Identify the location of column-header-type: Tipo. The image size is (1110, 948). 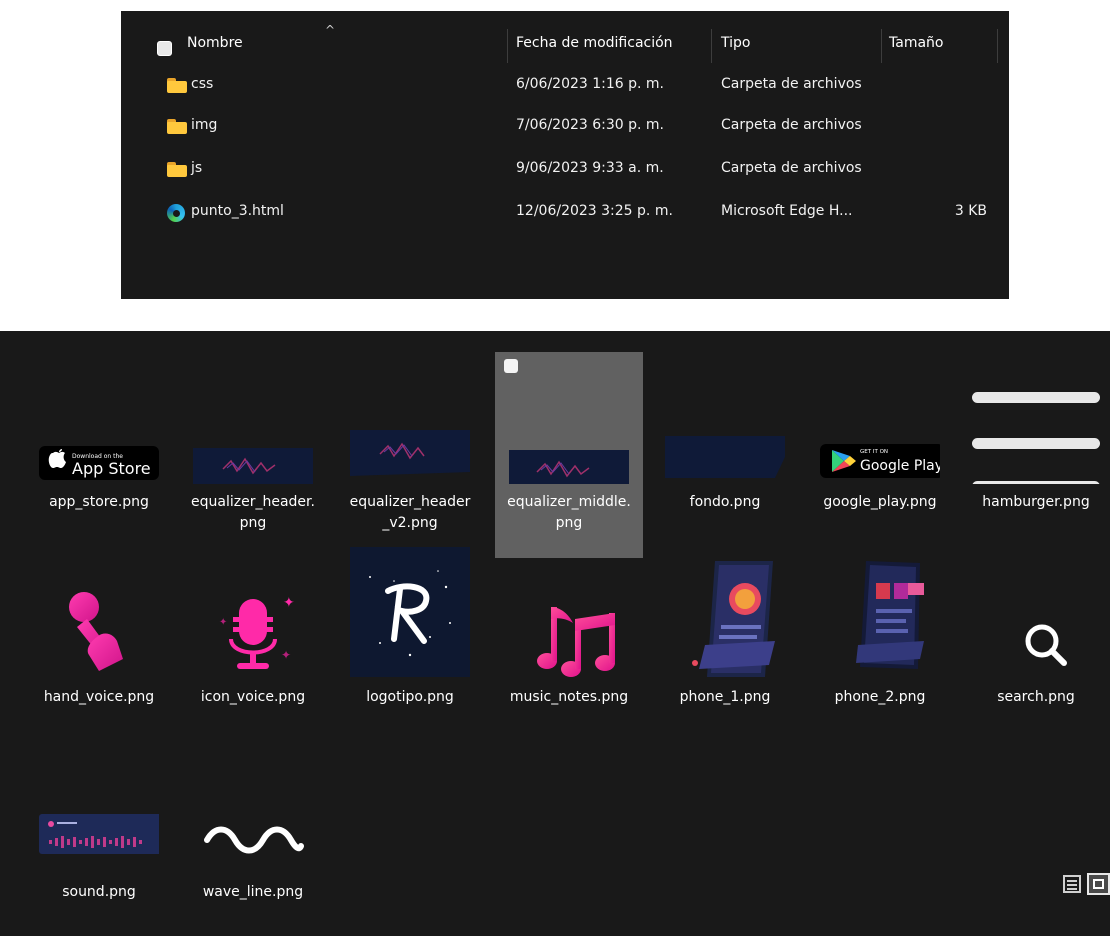
(735, 43).